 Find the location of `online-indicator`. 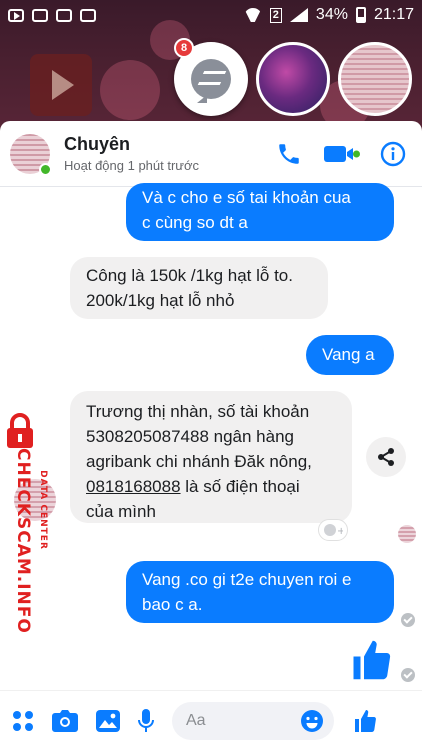

online-indicator is located at coordinates (45, 169).